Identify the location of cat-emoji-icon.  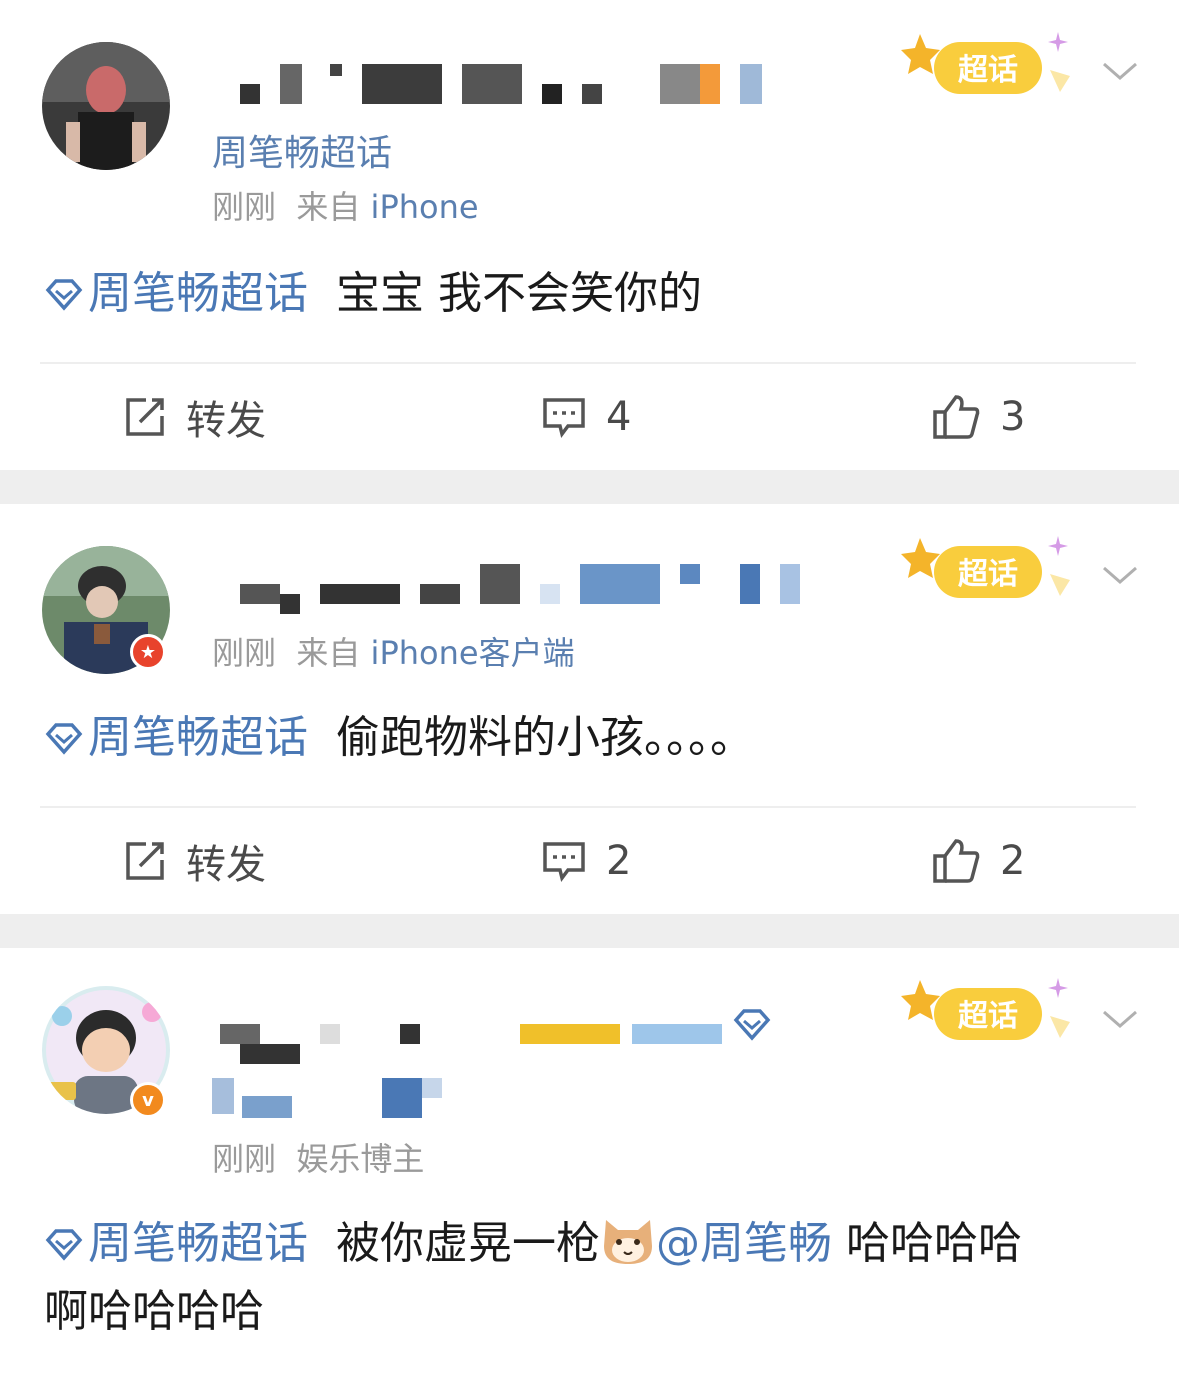
(627, 1242).